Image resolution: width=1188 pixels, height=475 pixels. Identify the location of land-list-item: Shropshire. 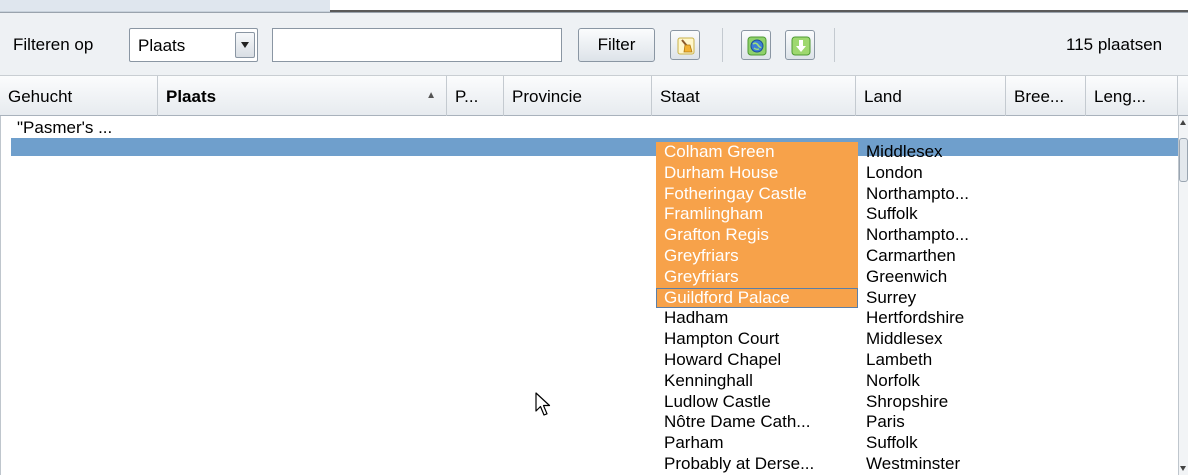
(938, 402).